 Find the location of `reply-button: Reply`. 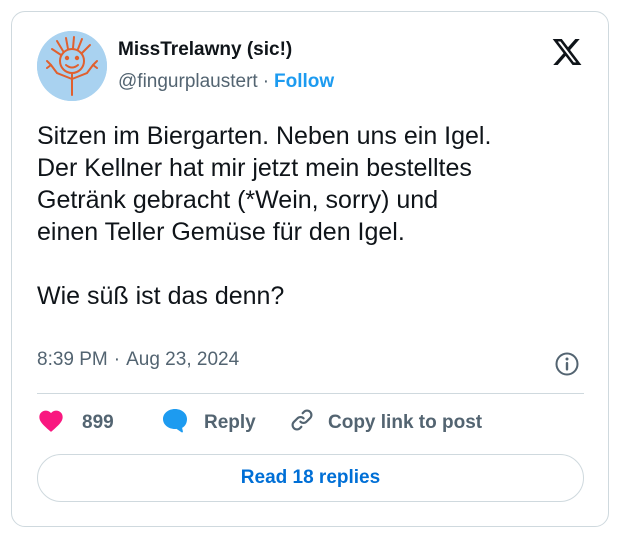

reply-button: Reply is located at coordinates (208, 423).